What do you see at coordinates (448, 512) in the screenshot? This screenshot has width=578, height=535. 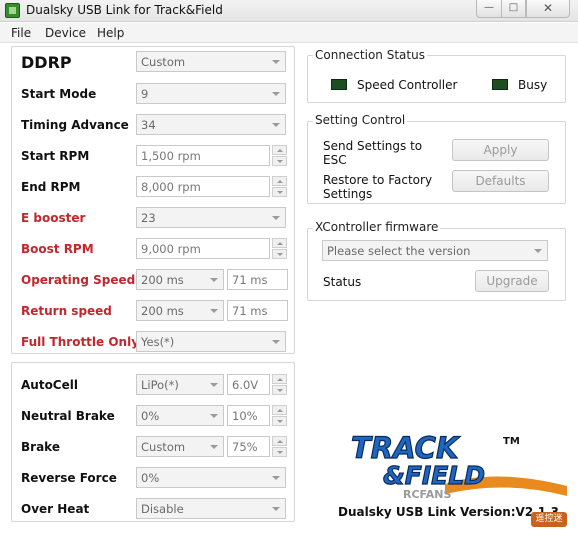 I see `version-text: Dualsky USB Link Version:V2.1.3` at bounding box center [448, 512].